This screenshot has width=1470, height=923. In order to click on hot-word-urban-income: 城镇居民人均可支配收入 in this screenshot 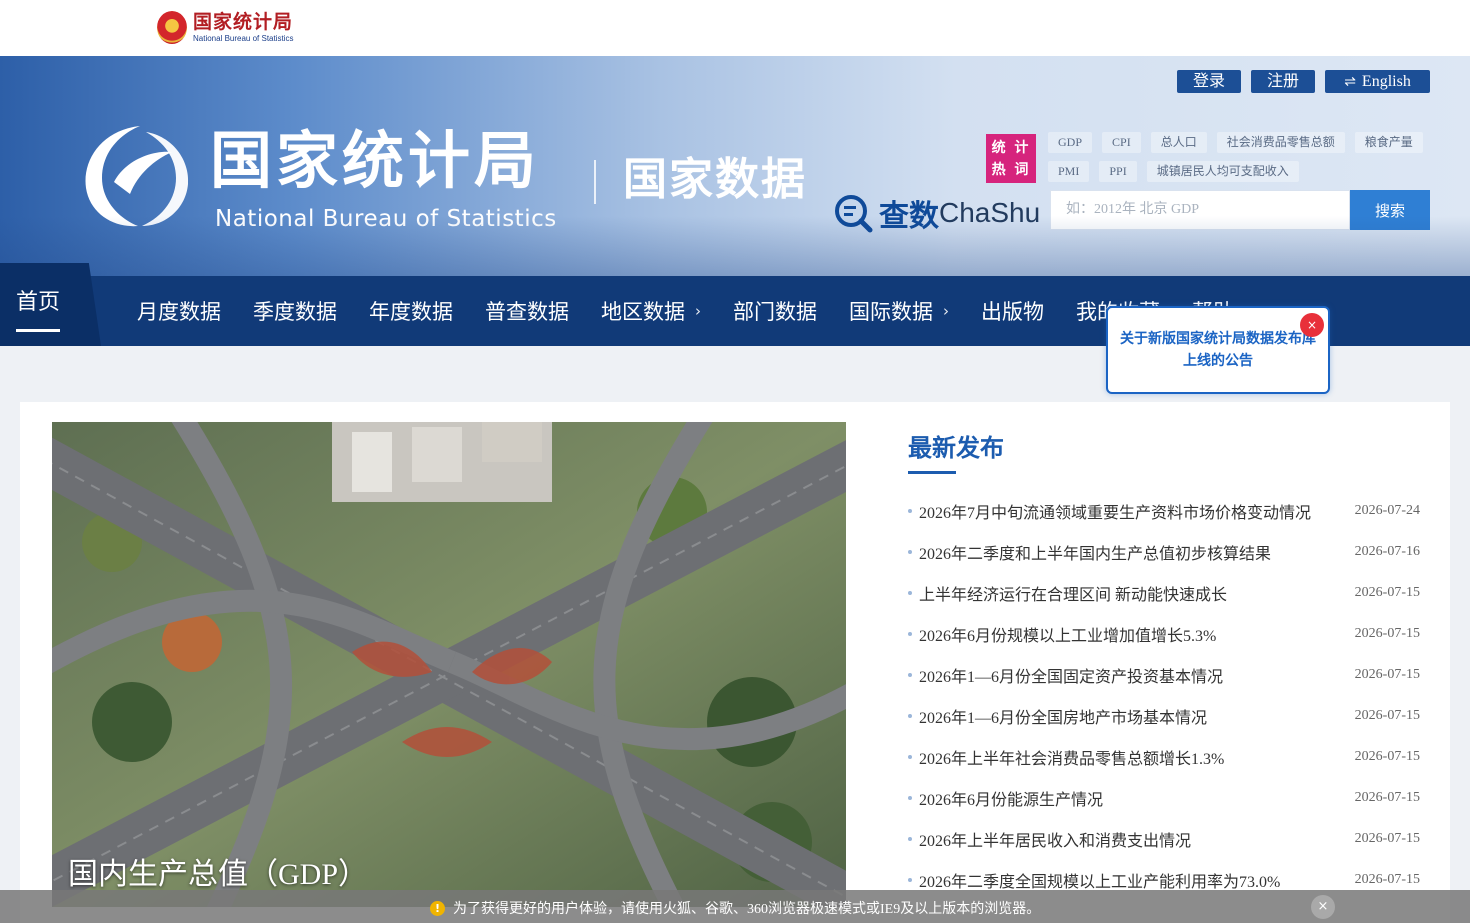, I will do `click(1222, 171)`.